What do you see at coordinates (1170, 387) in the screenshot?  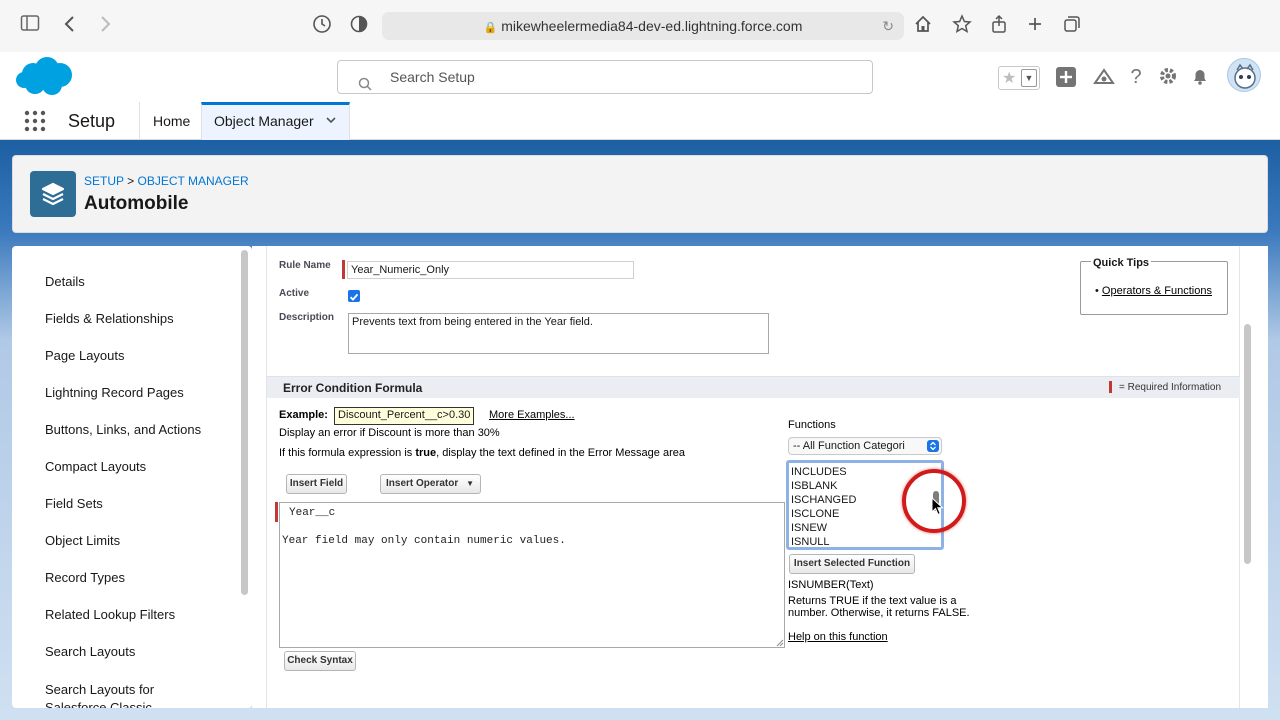 I see `required-info-text: = Required Information` at bounding box center [1170, 387].